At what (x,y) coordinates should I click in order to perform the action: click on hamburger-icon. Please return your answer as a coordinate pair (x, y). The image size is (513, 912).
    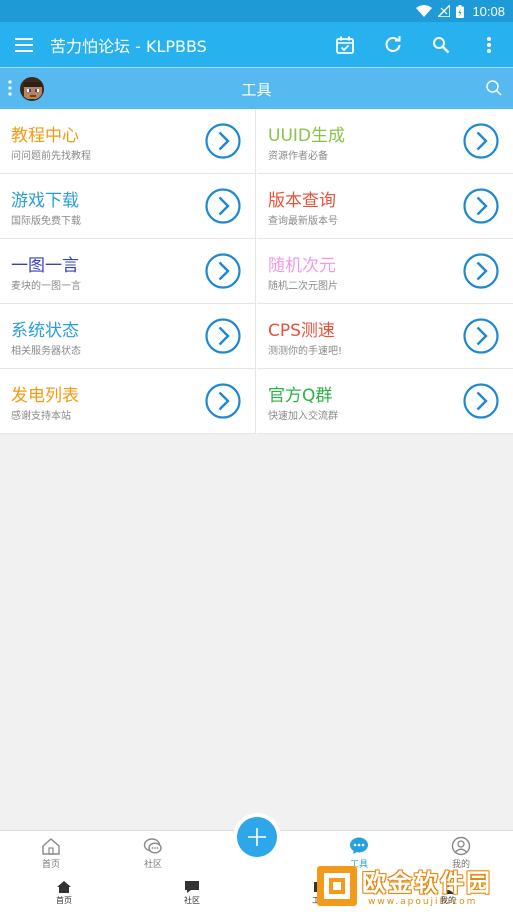
    Looking at the image, I should click on (24, 44).